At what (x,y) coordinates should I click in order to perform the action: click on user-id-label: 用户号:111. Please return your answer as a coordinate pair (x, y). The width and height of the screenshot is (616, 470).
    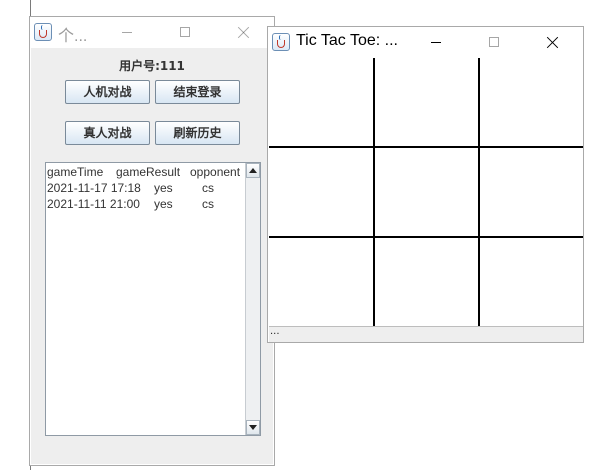
    Looking at the image, I should click on (152, 66).